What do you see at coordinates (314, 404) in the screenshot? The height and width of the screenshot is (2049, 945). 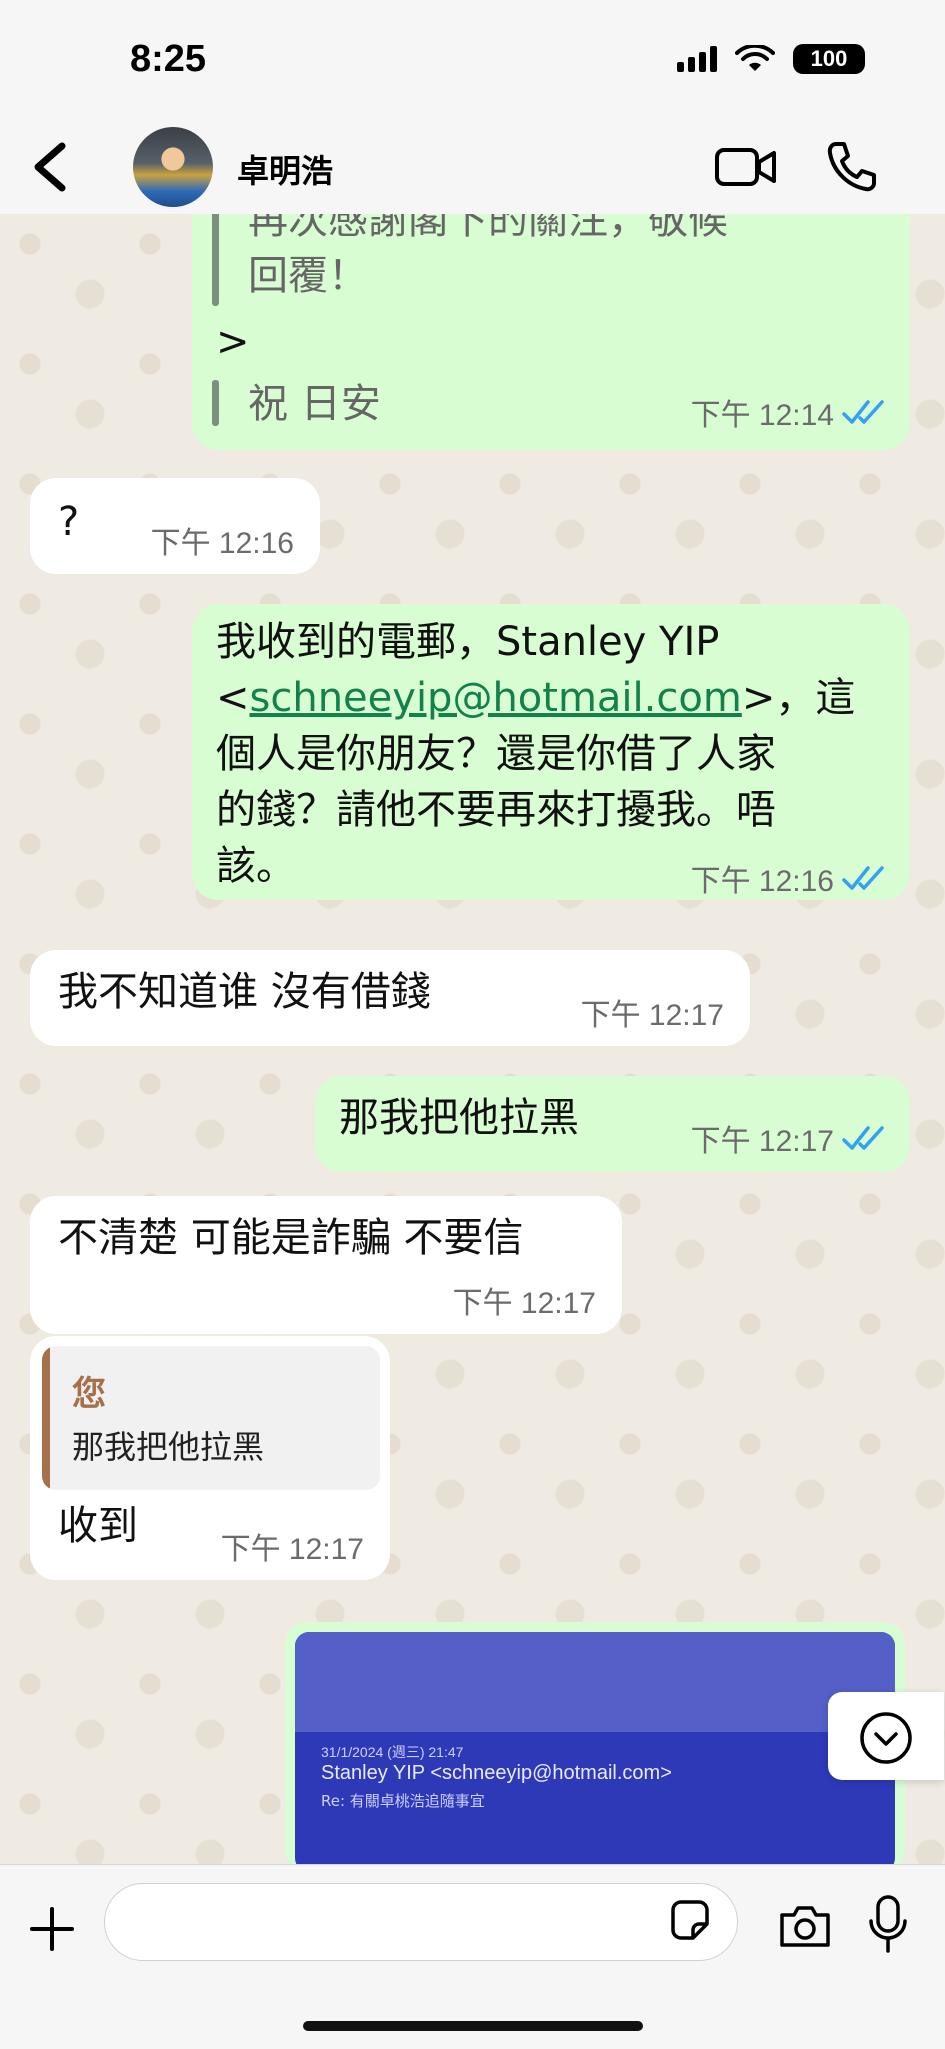 I see `message-text: 祝 日安` at bounding box center [314, 404].